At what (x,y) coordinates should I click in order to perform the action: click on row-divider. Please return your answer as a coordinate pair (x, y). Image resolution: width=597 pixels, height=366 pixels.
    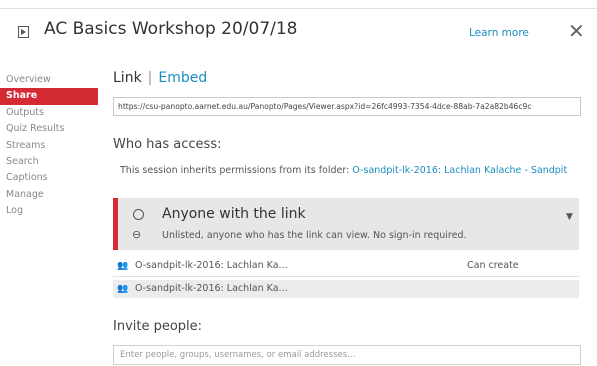
    Looking at the image, I should click on (346, 276).